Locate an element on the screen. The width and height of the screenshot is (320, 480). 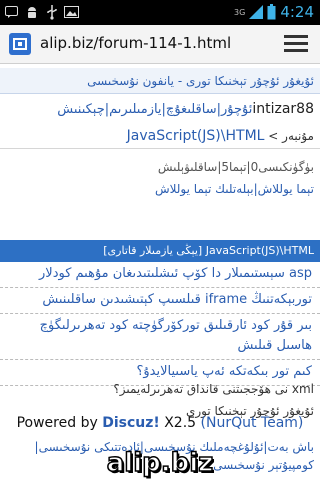
current-forum: JavaScript(JS)\HTML is located at coordinates (196, 136).